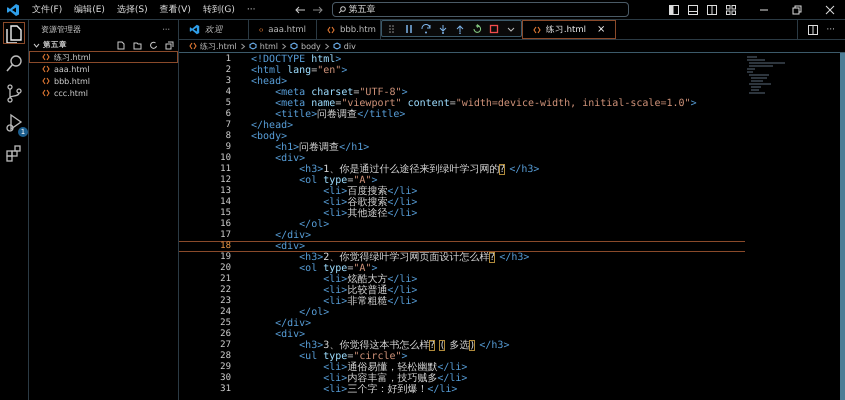 The image size is (845, 400). What do you see at coordinates (103, 81) in the screenshot?
I see `file-item: bbb.html` at bounding box center [103, 81].